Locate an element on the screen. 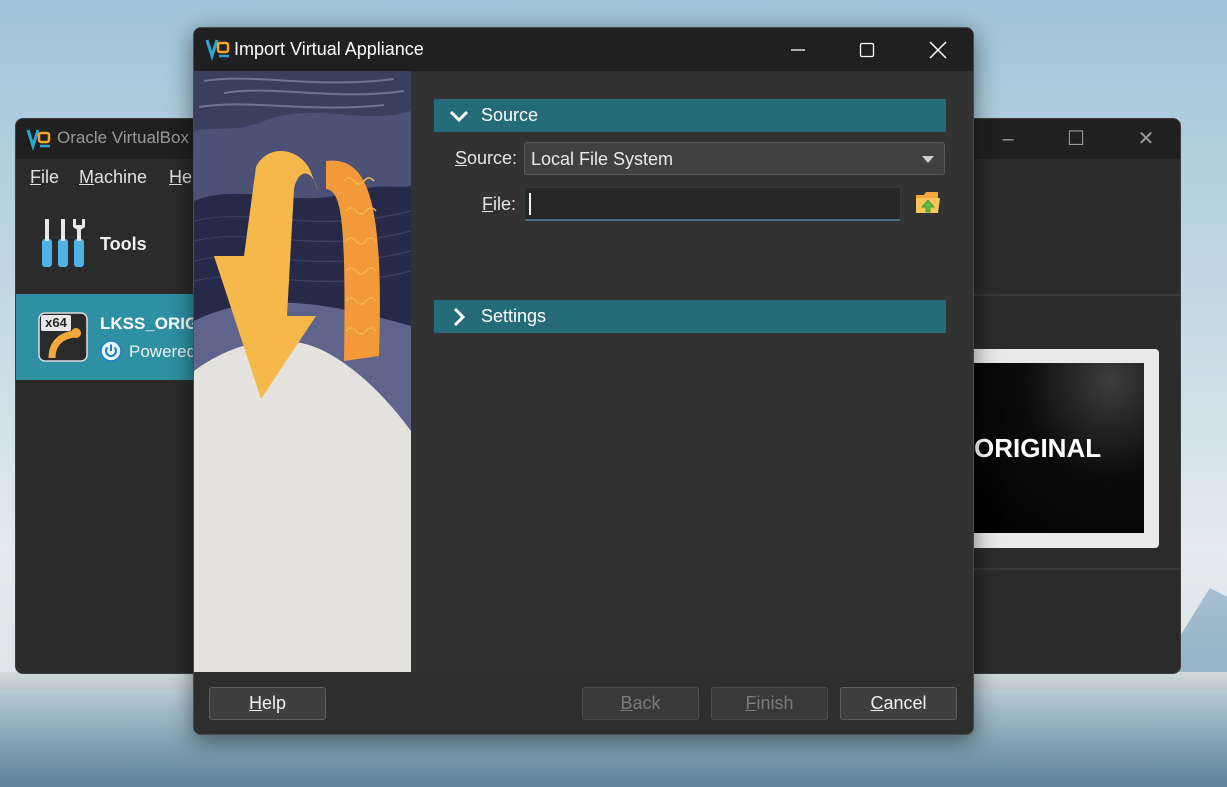  power-icon is located at coordinates (111, 351).